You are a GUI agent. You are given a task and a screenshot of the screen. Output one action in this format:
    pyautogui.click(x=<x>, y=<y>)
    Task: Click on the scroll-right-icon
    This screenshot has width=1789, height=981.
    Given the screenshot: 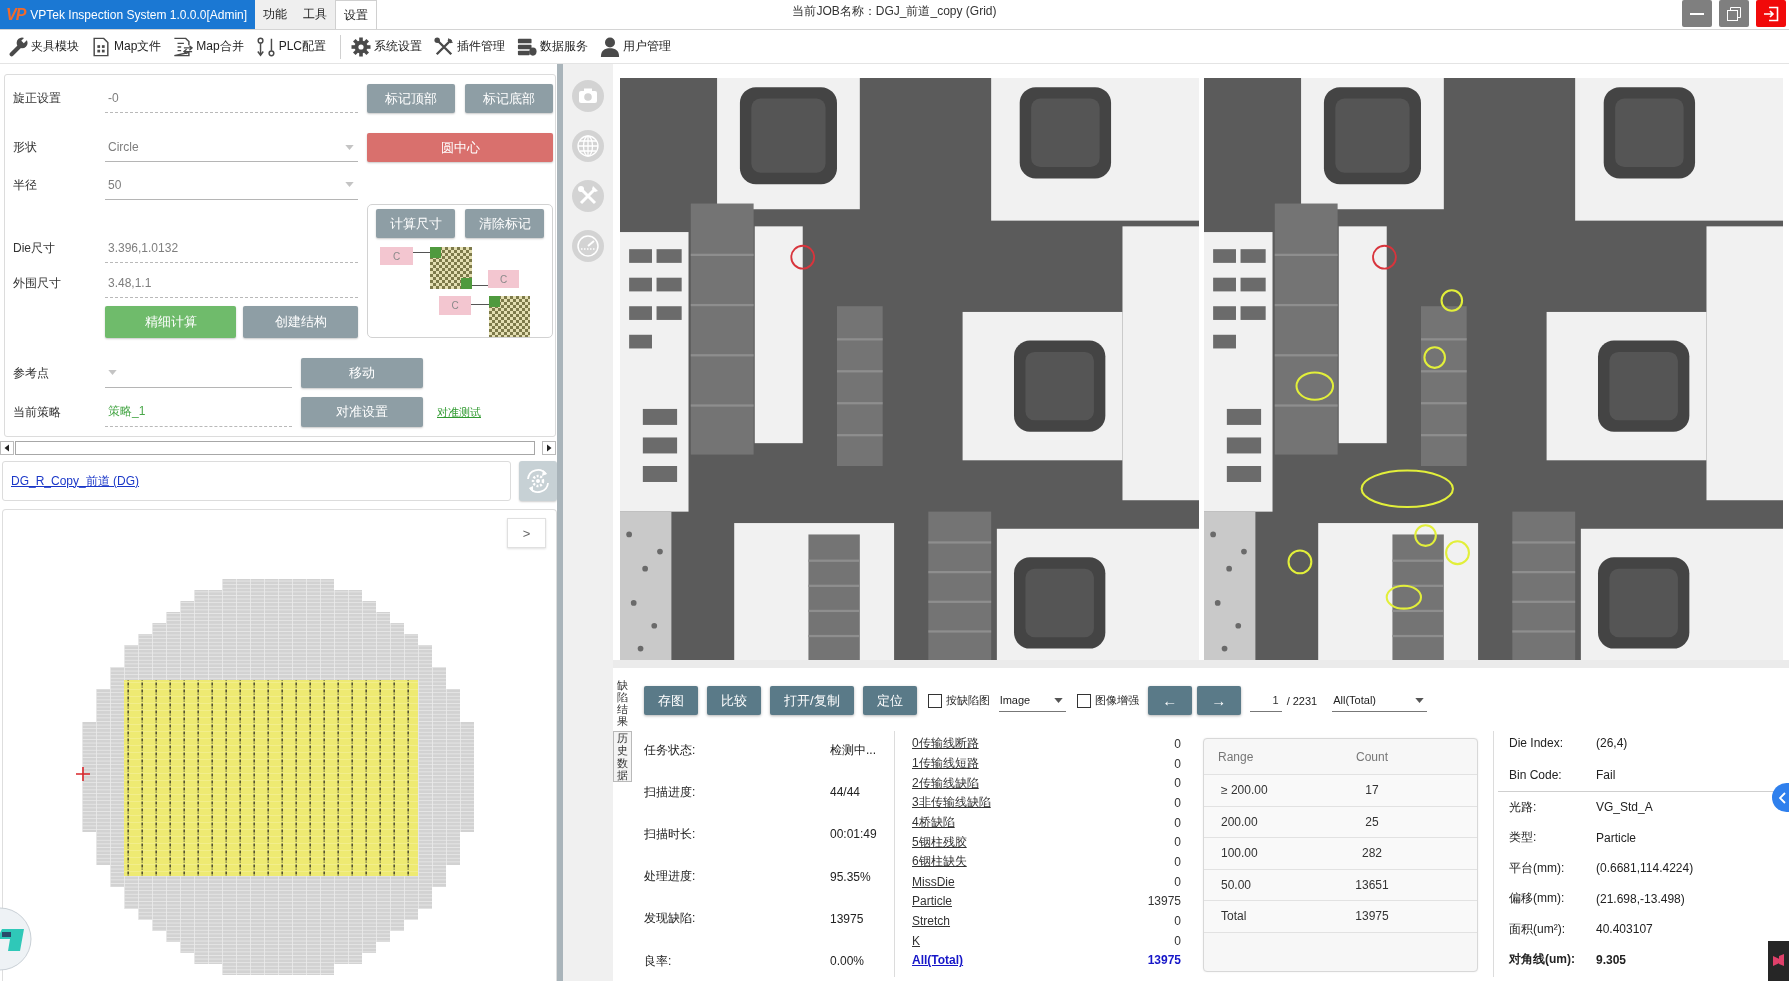 What is the action you would take?
    pyautogui.click(x=549, y=448)
    